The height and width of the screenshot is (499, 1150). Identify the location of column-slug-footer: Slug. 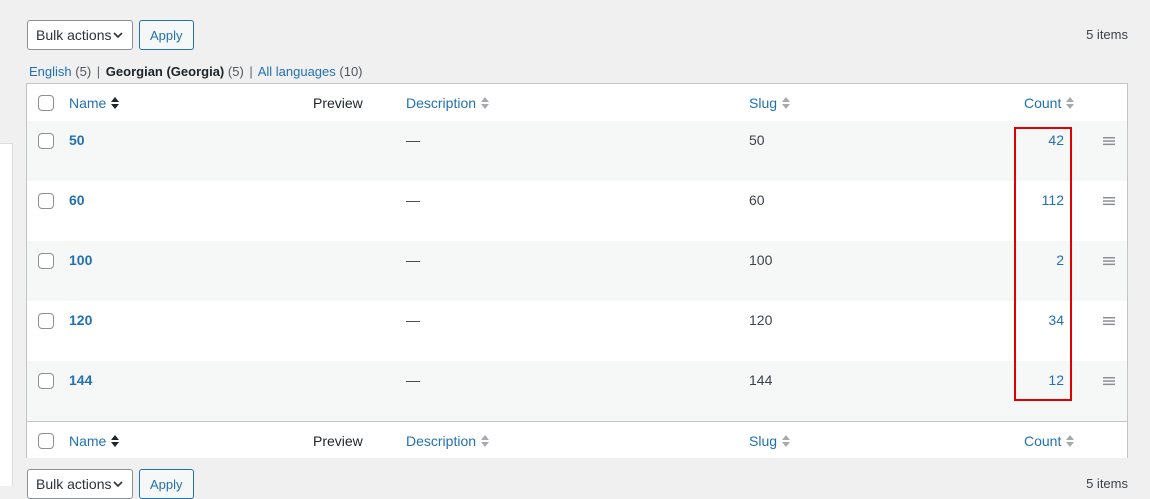
(770, 441).